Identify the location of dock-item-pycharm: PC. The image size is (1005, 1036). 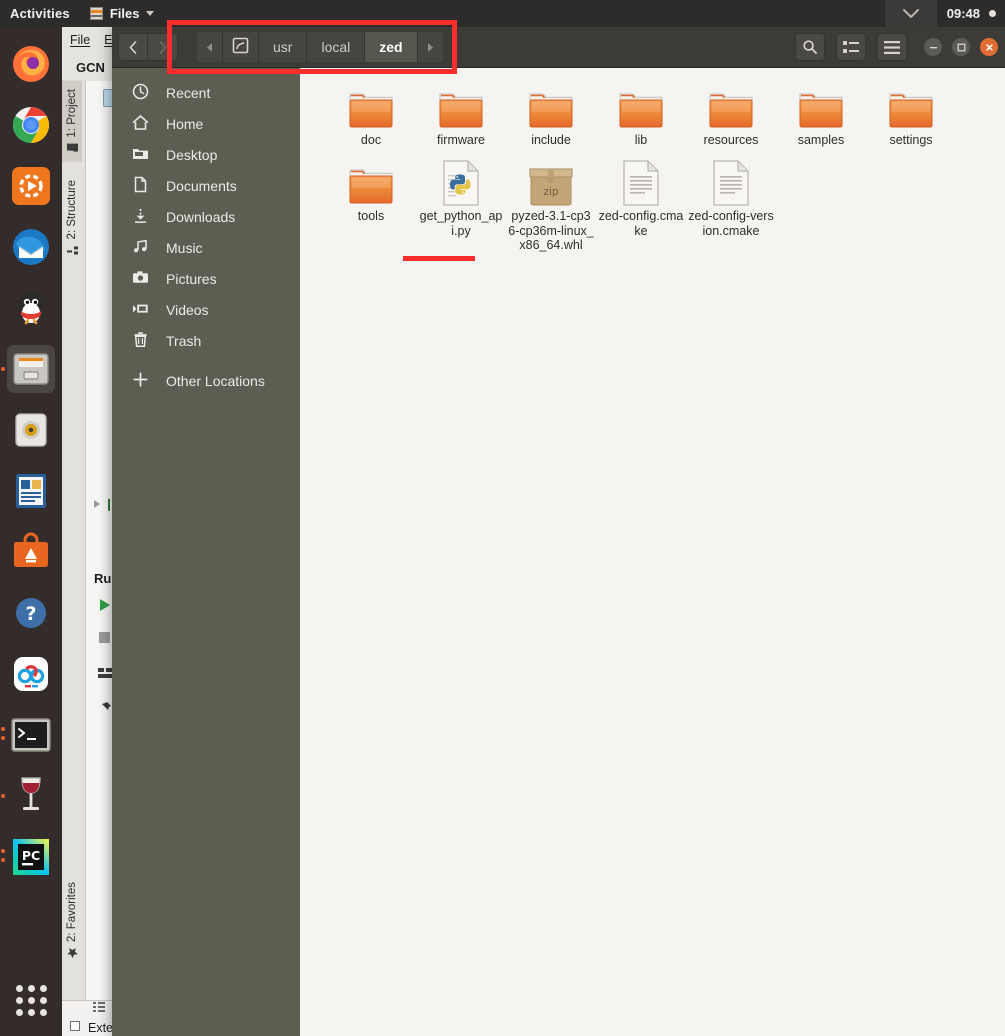
(28, 857).